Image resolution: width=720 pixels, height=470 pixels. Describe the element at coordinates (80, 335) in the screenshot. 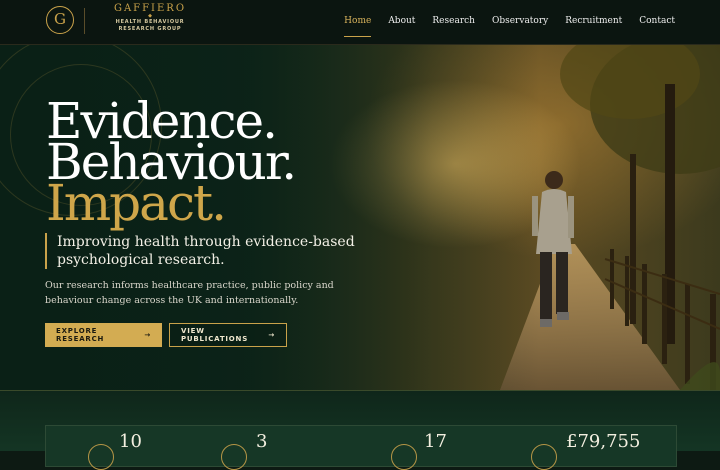

I see `explore-research-label: EXPLORE RESEARCH` at that location.